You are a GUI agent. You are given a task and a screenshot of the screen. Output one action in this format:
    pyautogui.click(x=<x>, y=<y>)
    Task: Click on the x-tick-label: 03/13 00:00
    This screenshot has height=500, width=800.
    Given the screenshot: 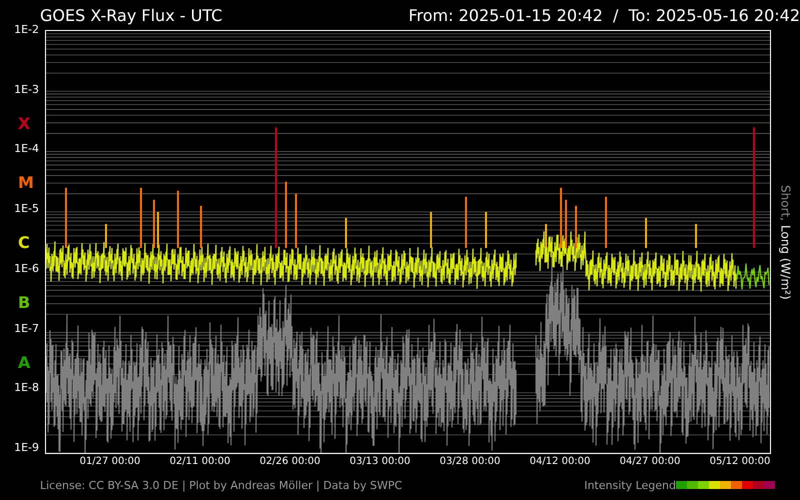 What is the action you would take?
    pyautogui.click(x=380, y=462)
    